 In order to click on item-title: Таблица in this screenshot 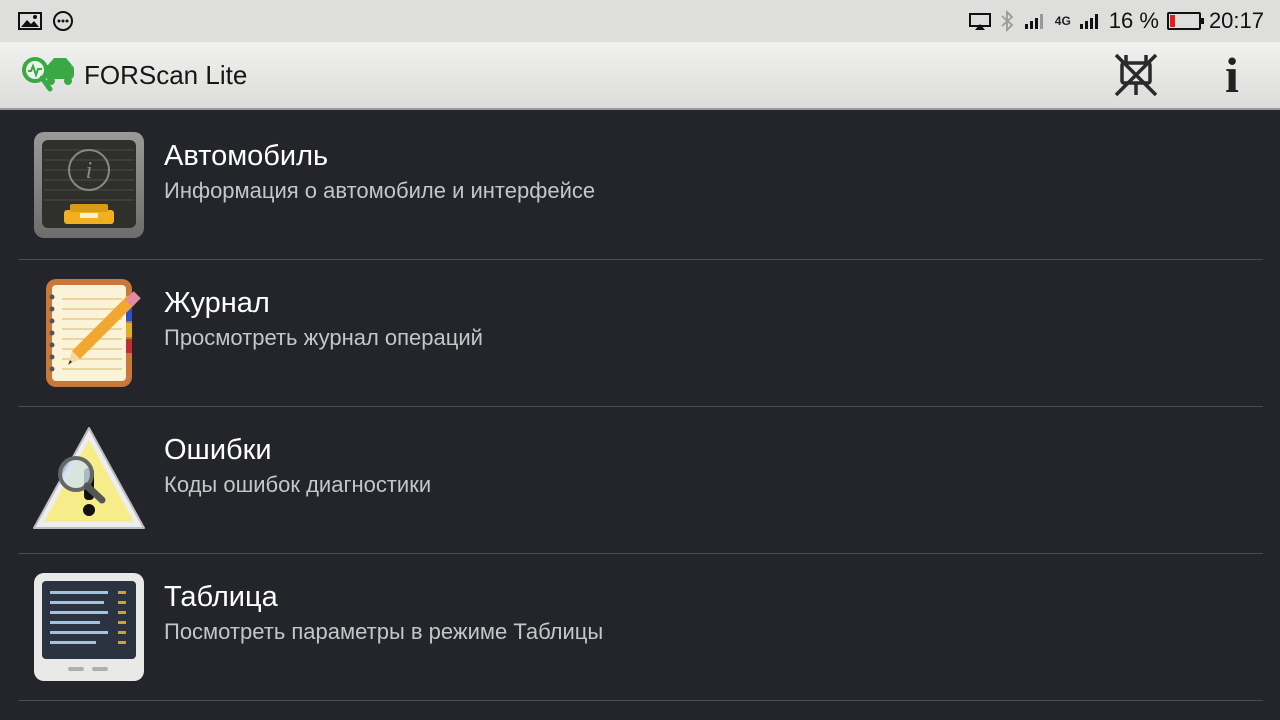, I will do `click(221, 597)`.